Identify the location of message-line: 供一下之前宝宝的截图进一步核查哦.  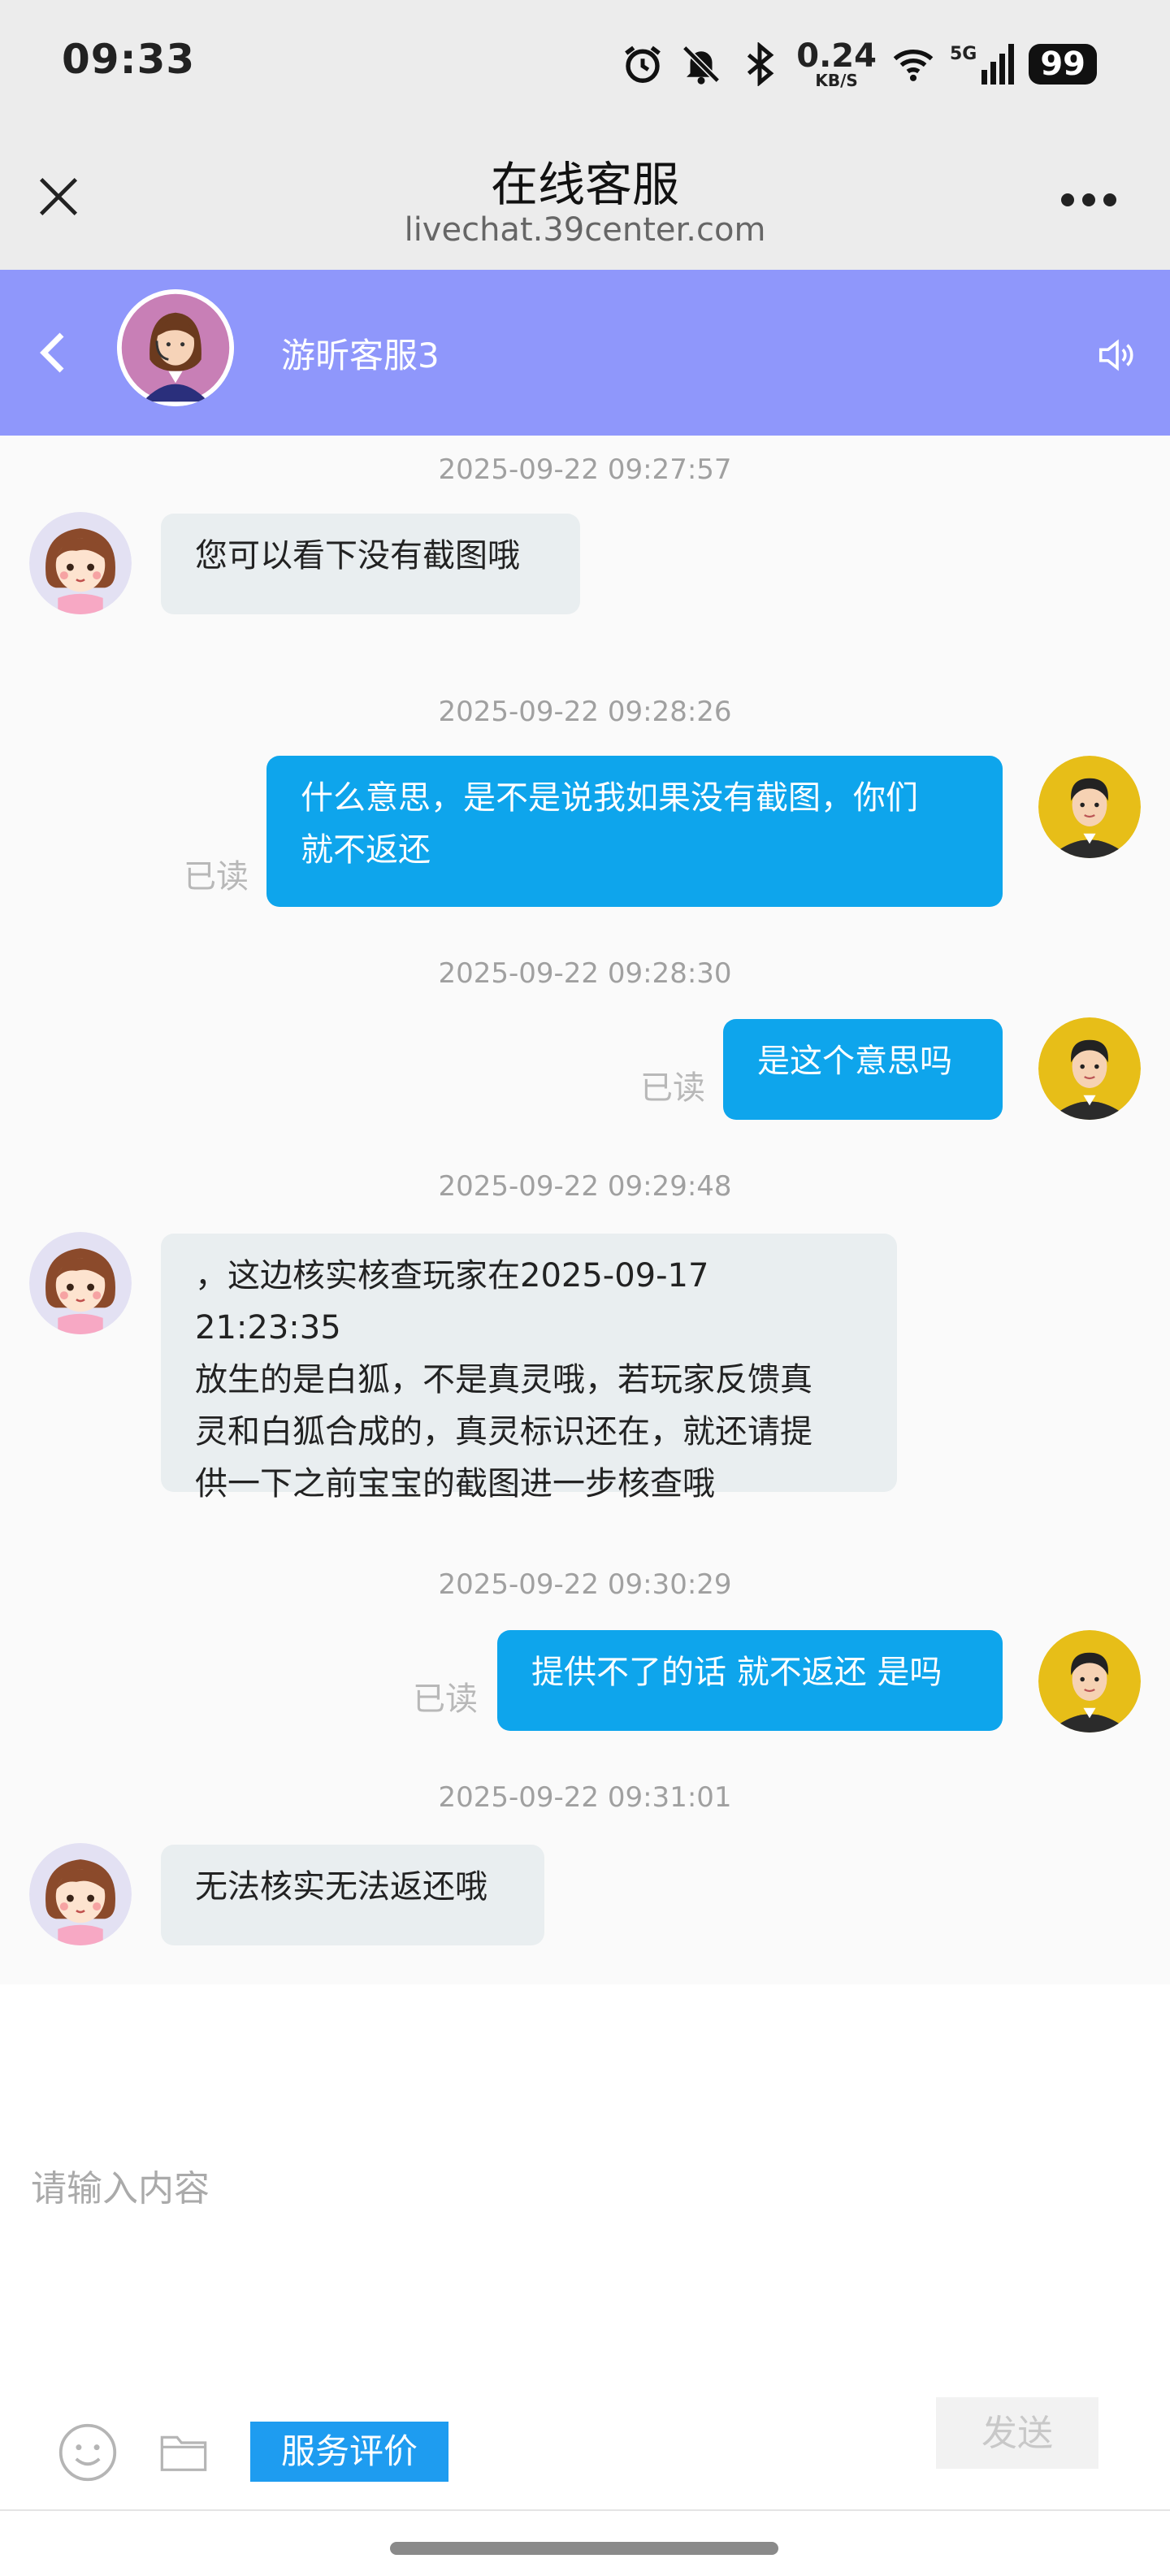
(455, 1484).